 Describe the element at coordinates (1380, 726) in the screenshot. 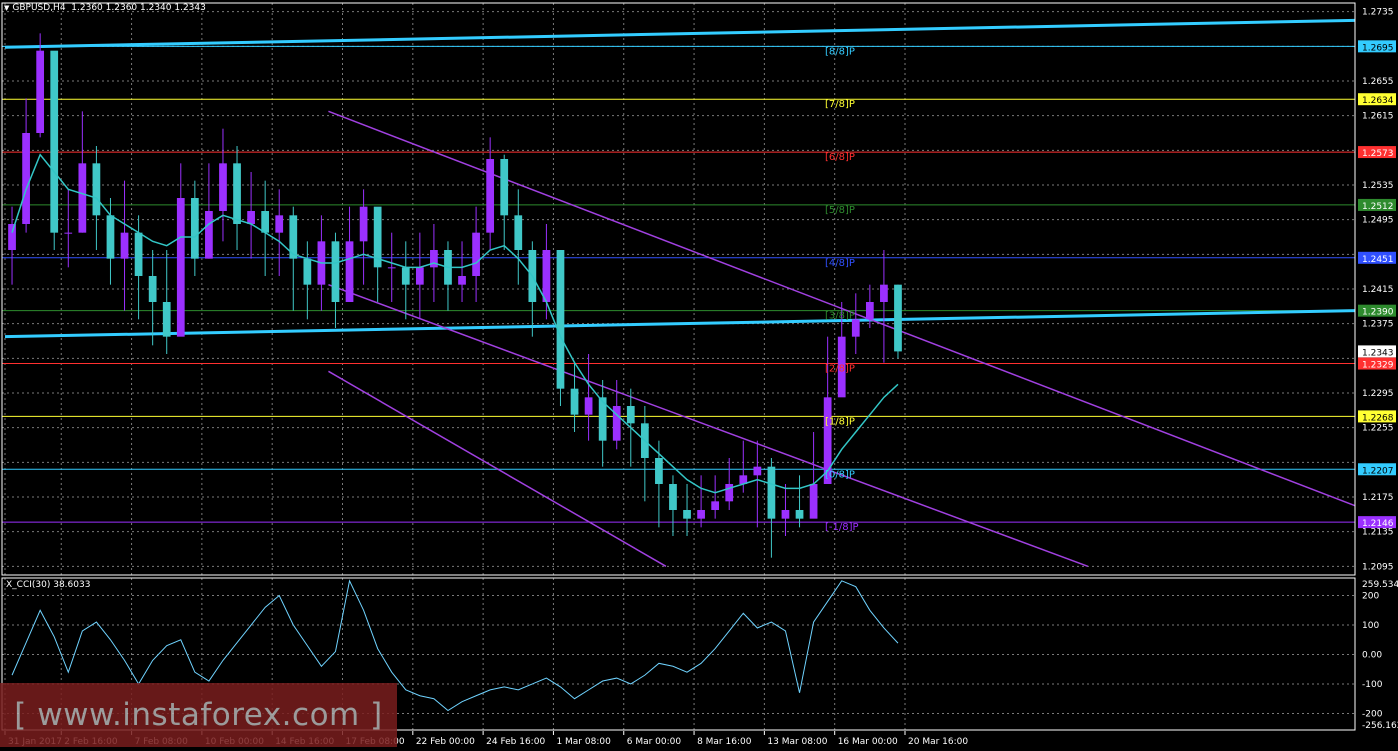

I see `cci-tick-6: -256.162` at that location.